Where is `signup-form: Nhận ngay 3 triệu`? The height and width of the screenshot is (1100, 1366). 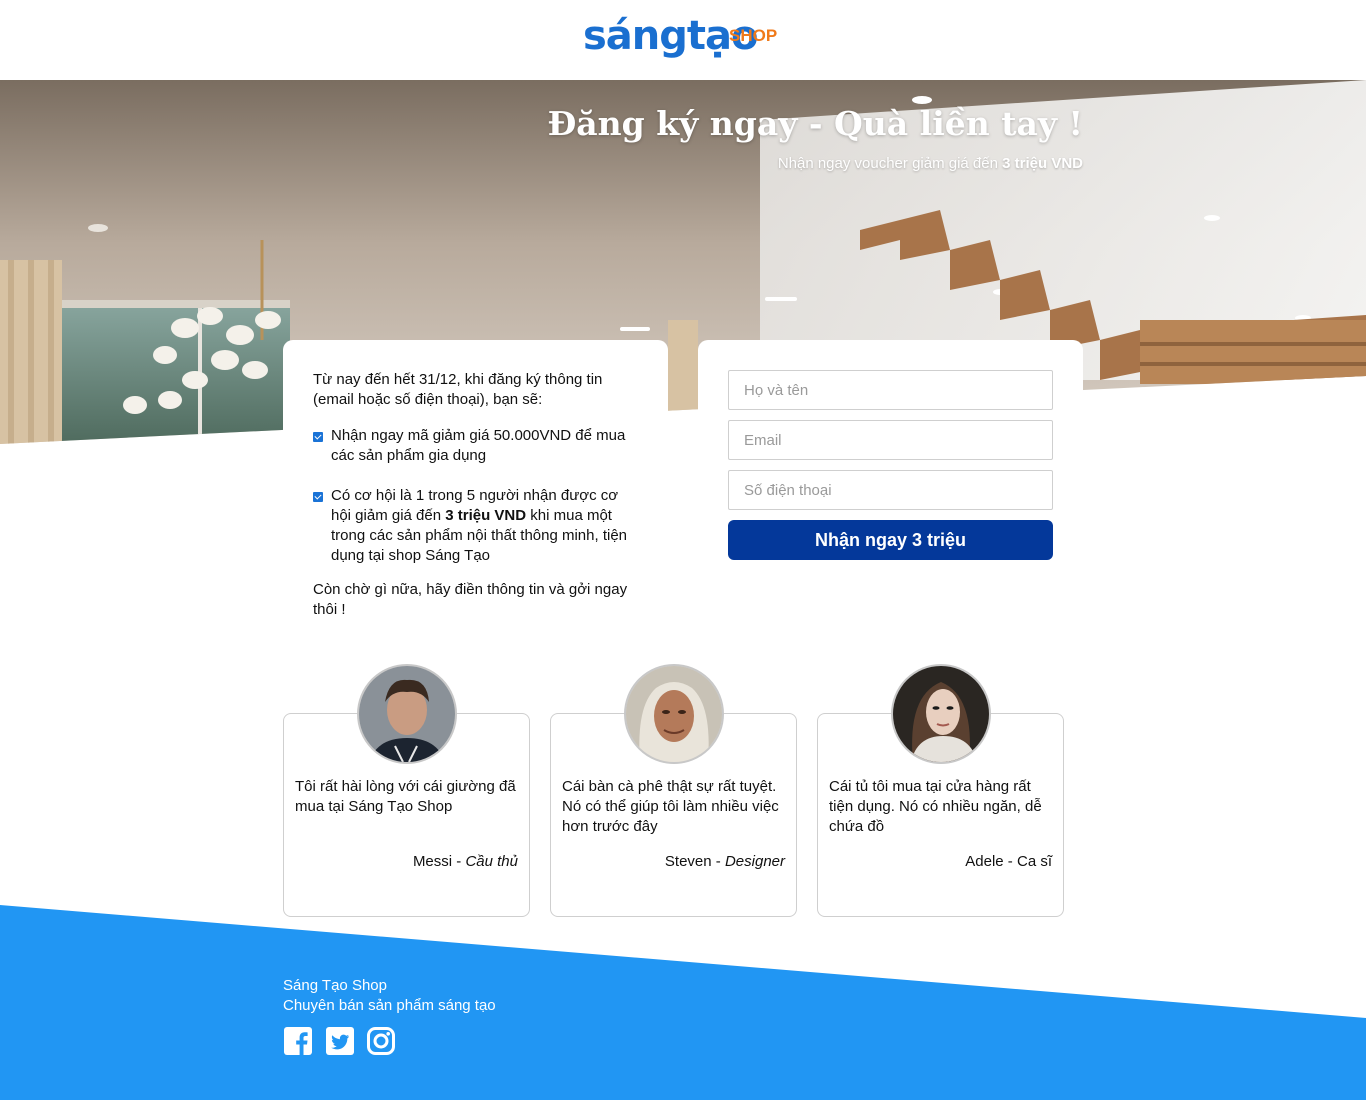 signup-form: Nhận ngay 3 triệu is located at coordinates (890, 485).